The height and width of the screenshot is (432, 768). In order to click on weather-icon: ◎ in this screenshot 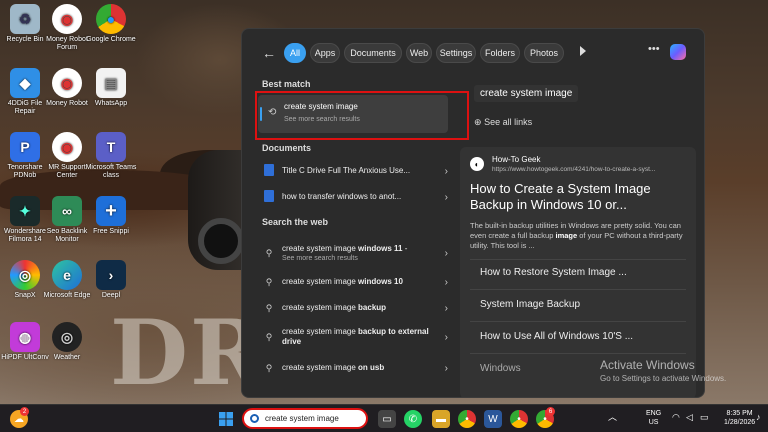, I will do `click(67, 337)`.